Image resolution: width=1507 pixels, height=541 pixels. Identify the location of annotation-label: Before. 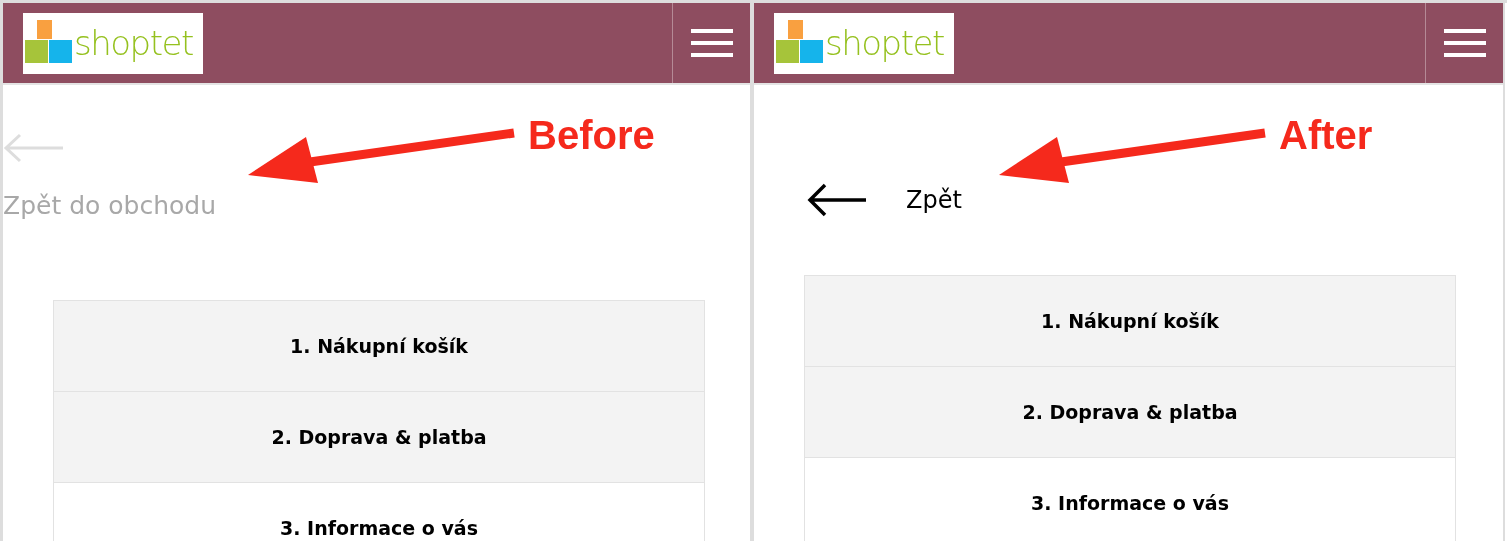
(591, 135).